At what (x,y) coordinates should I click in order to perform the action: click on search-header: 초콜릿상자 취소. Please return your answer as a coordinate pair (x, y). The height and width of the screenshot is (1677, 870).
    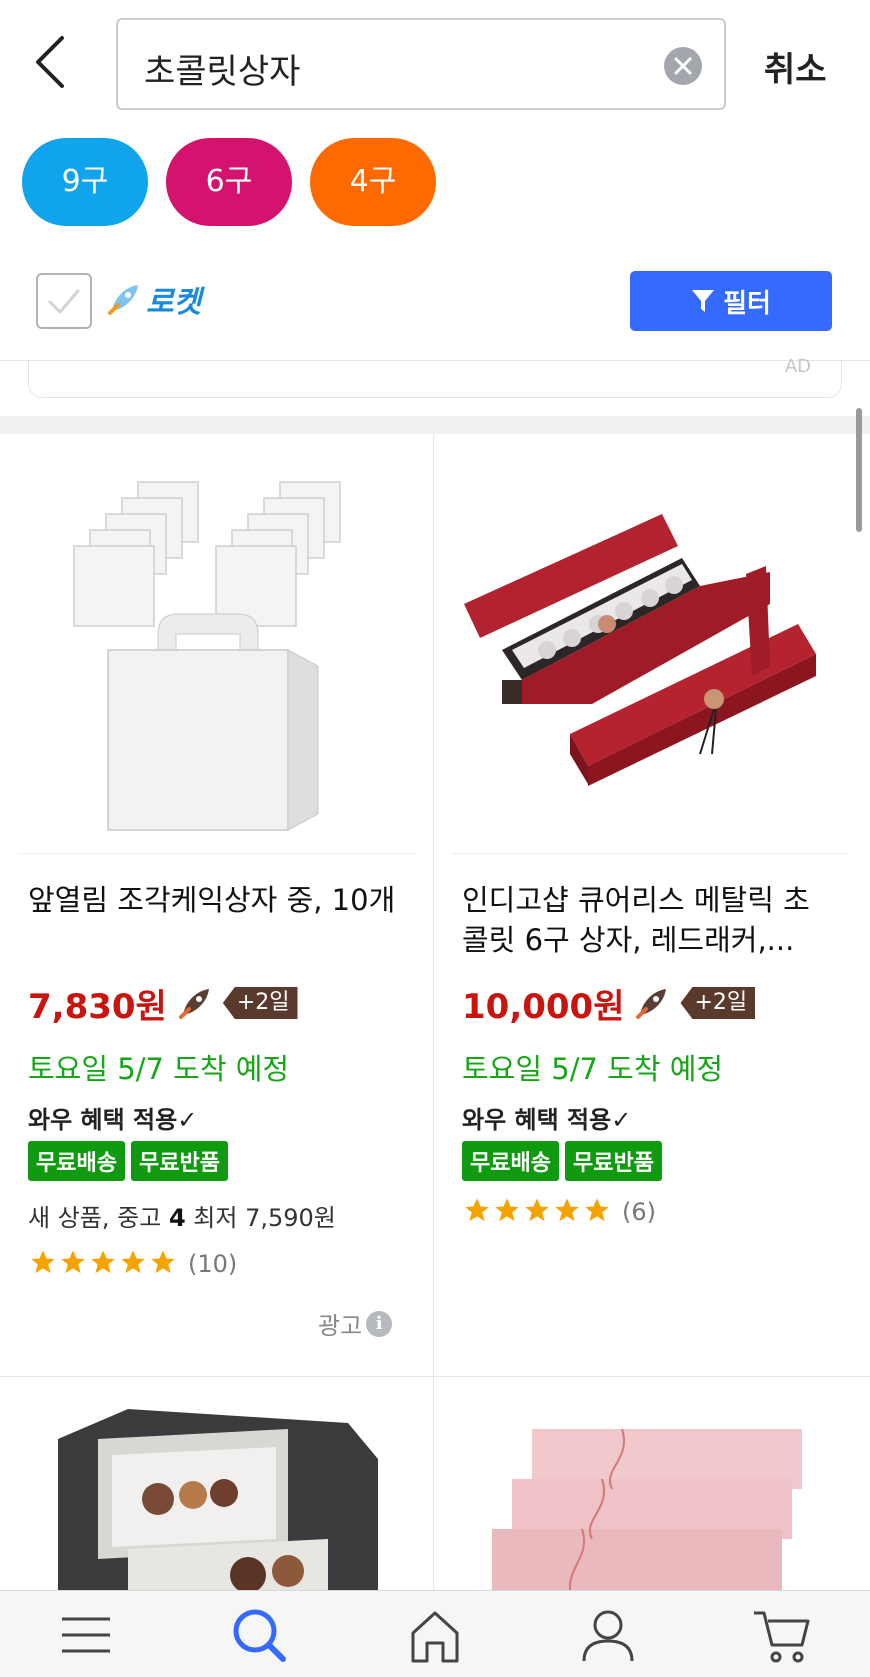
    Looking at the image, I should click on (435, 65).